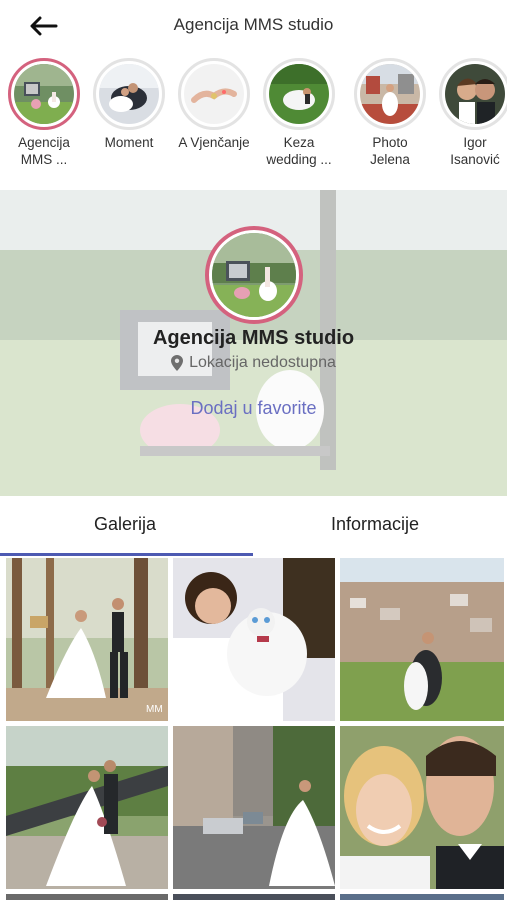 This screenshot has height=900, width=507. What do you see at coordinates (253, 338) in the screenshot?
I see `profile-name: Agencija MMS studio` at bounding box center [253, 338].